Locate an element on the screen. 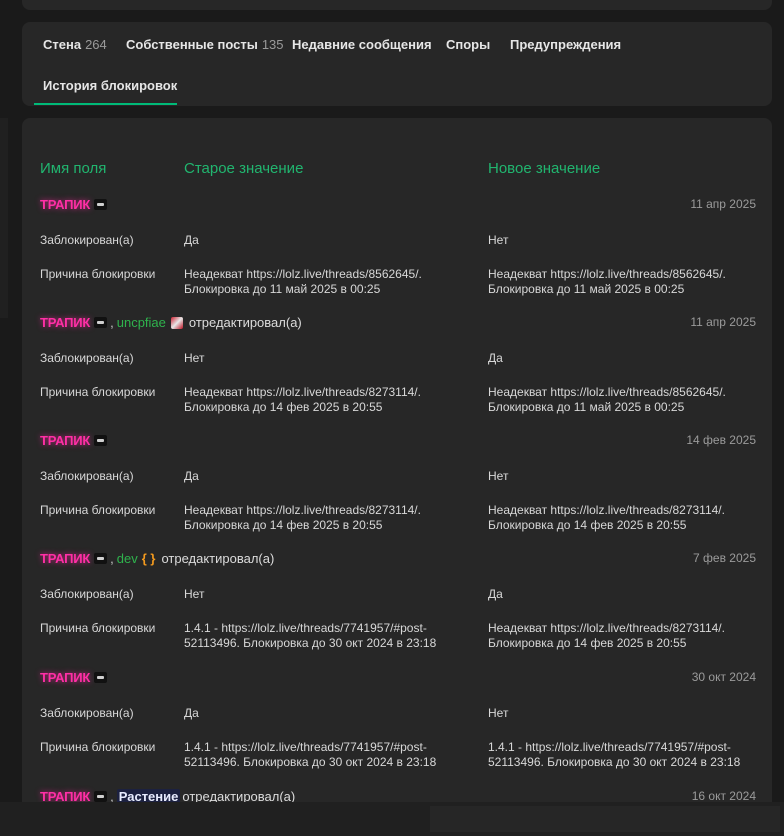 This screenshot has width=784, height=836. user-avatar-icon is located at coordinates (176, 322).